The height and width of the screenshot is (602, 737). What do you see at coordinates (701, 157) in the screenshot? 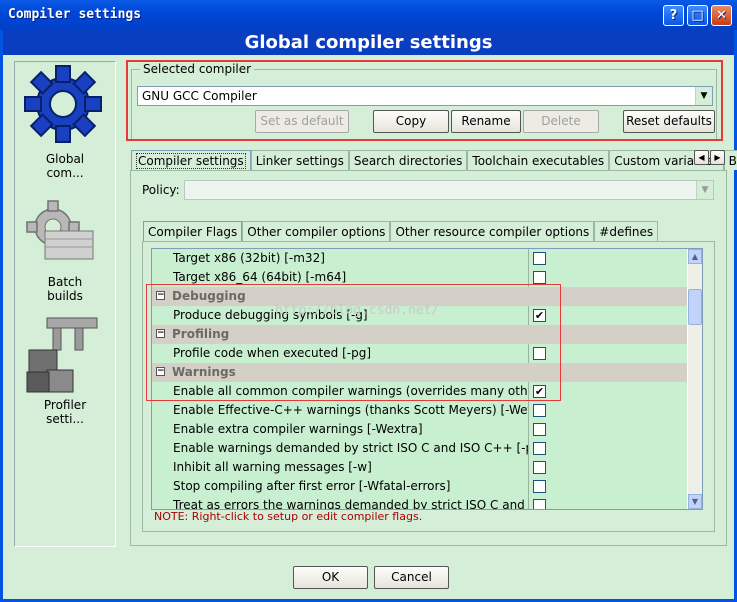
I see `tab-scroll-left-icon: ◀` at bounding box center [701, 157].